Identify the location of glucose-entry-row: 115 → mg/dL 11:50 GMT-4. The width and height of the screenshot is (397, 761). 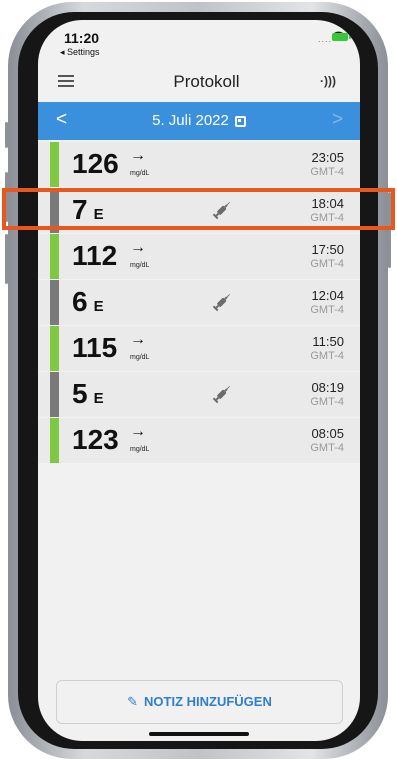
(199, 348).